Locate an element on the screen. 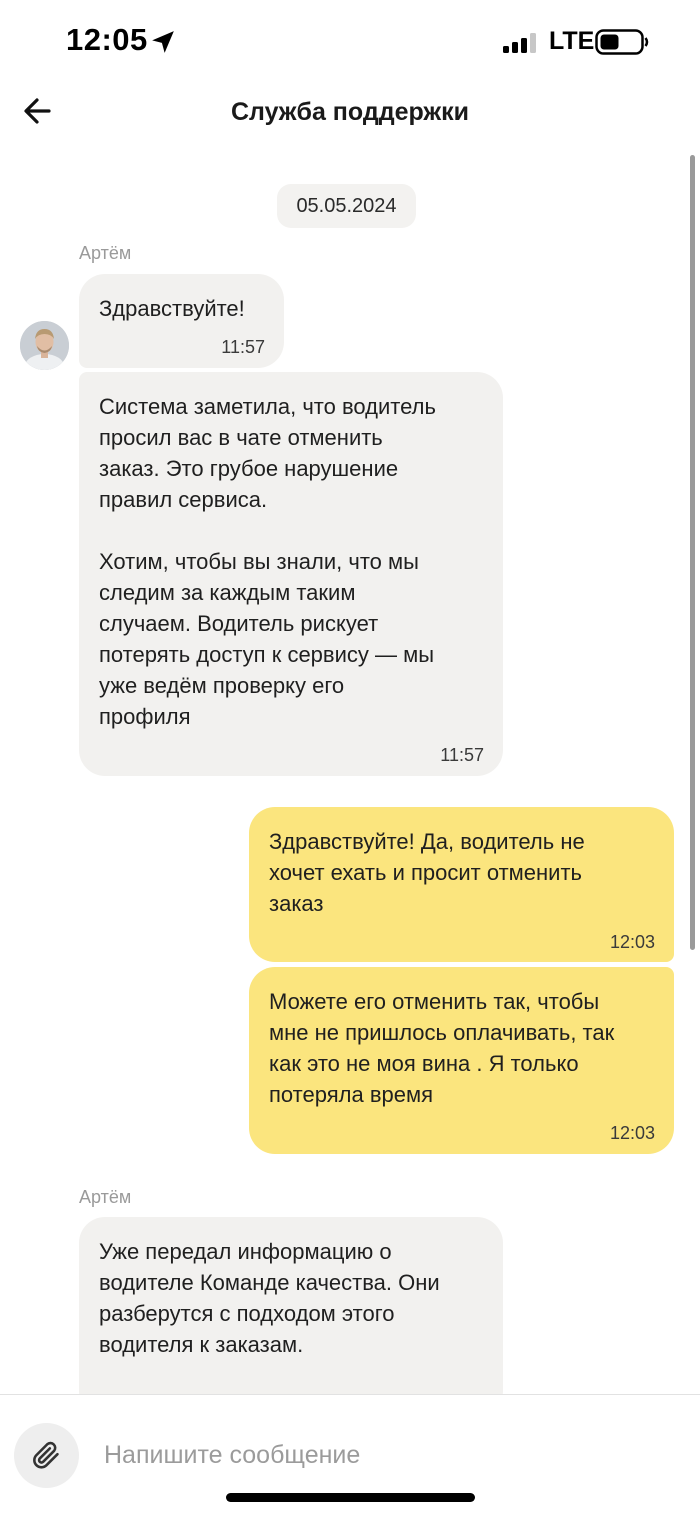 This screenshot has height=1515, width=700. chat-header: Служба поддержки is located at coordinates (350, 115).